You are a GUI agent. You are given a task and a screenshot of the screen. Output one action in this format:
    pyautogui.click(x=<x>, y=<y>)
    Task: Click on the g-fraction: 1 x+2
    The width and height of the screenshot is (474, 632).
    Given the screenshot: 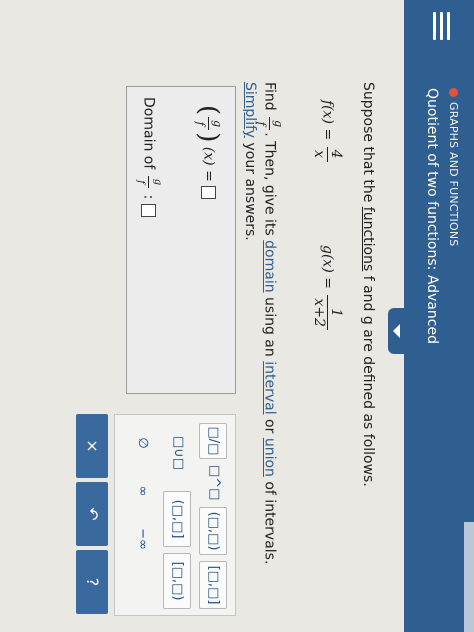 What is the action you would take?
    pyautogui.click(x=327, y=312)
    